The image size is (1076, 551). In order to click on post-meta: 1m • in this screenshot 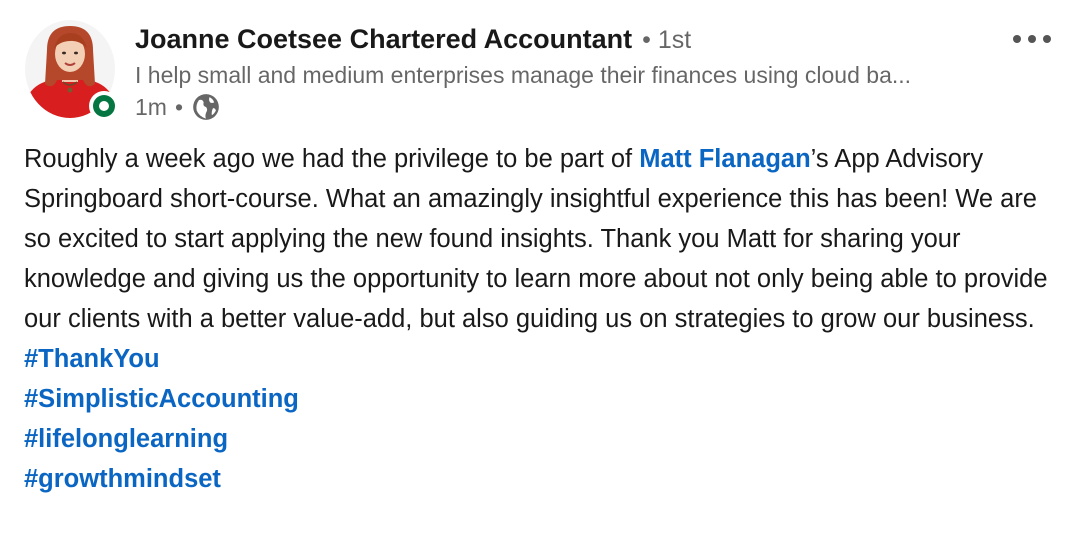, I will do `click(560, 107)`.